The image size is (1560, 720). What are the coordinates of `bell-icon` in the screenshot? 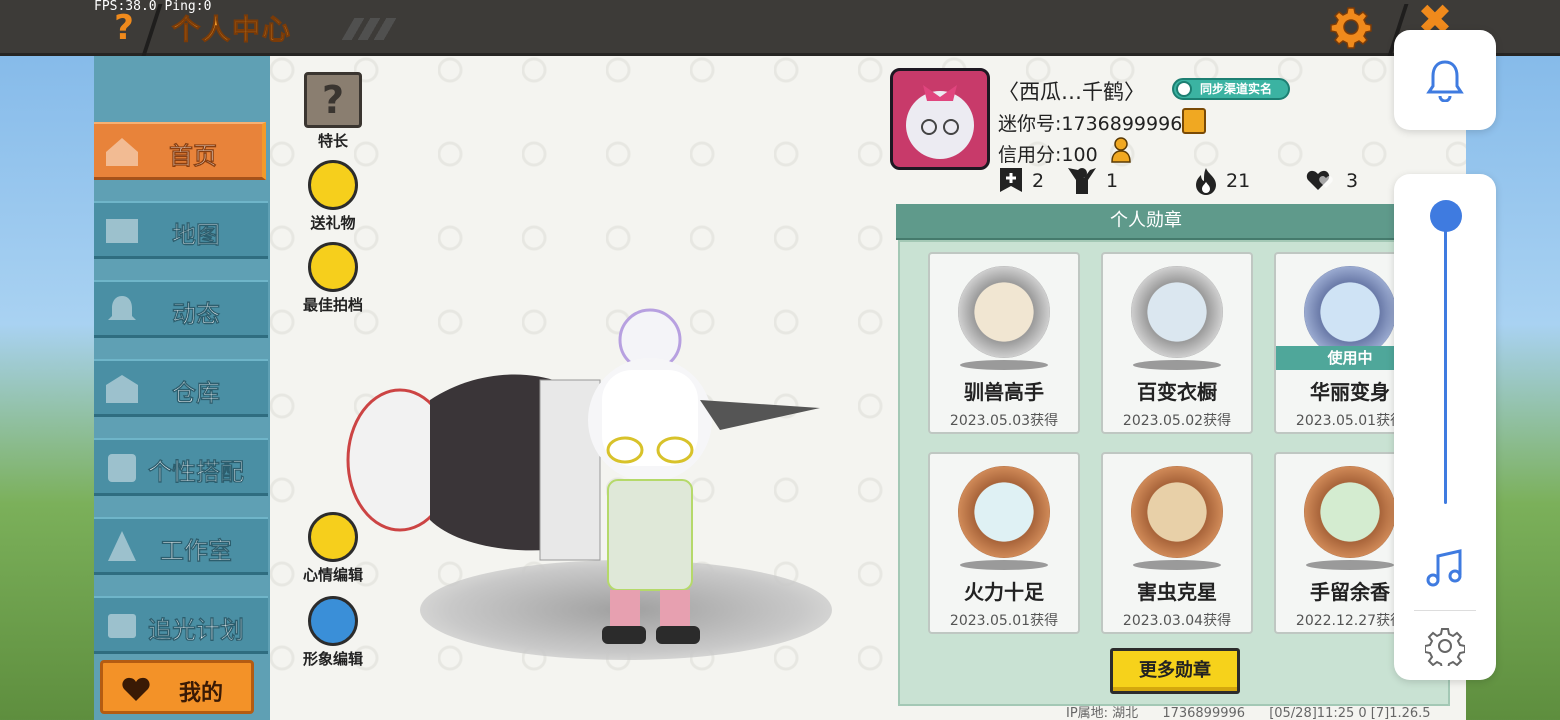 It's located at (1445, 81).